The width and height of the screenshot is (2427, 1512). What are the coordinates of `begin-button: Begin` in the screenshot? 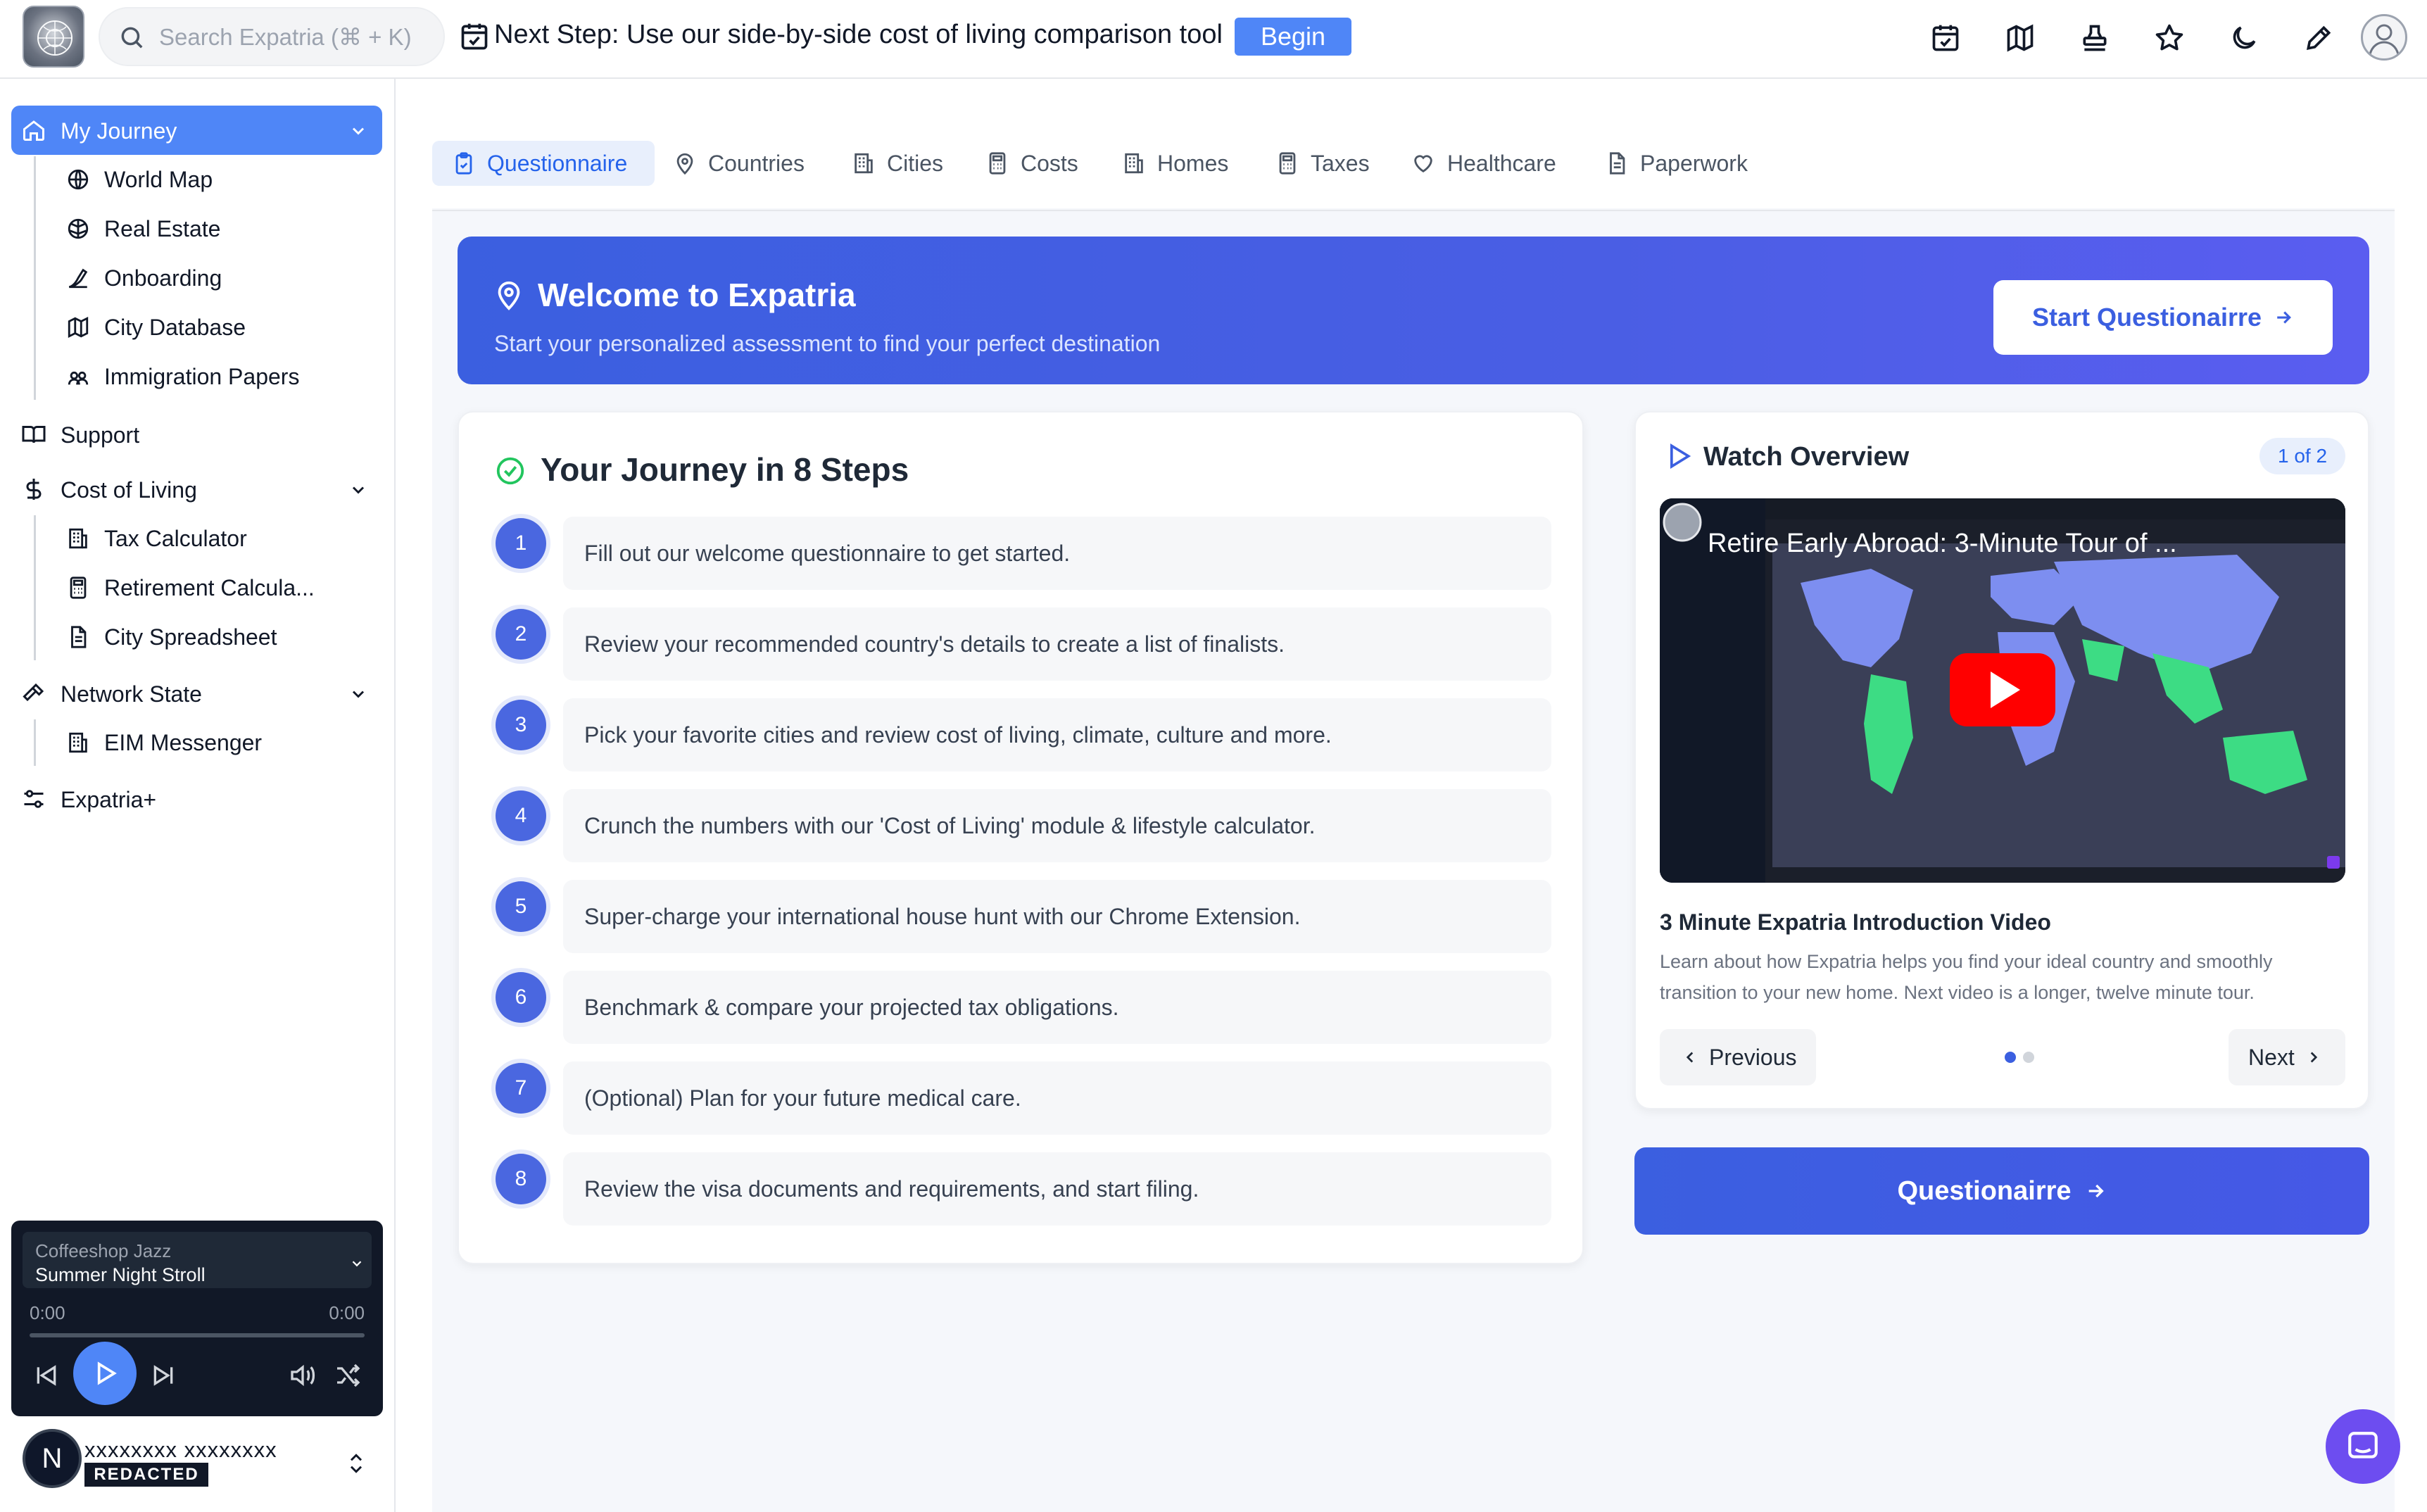 It's located at (1293, 37).